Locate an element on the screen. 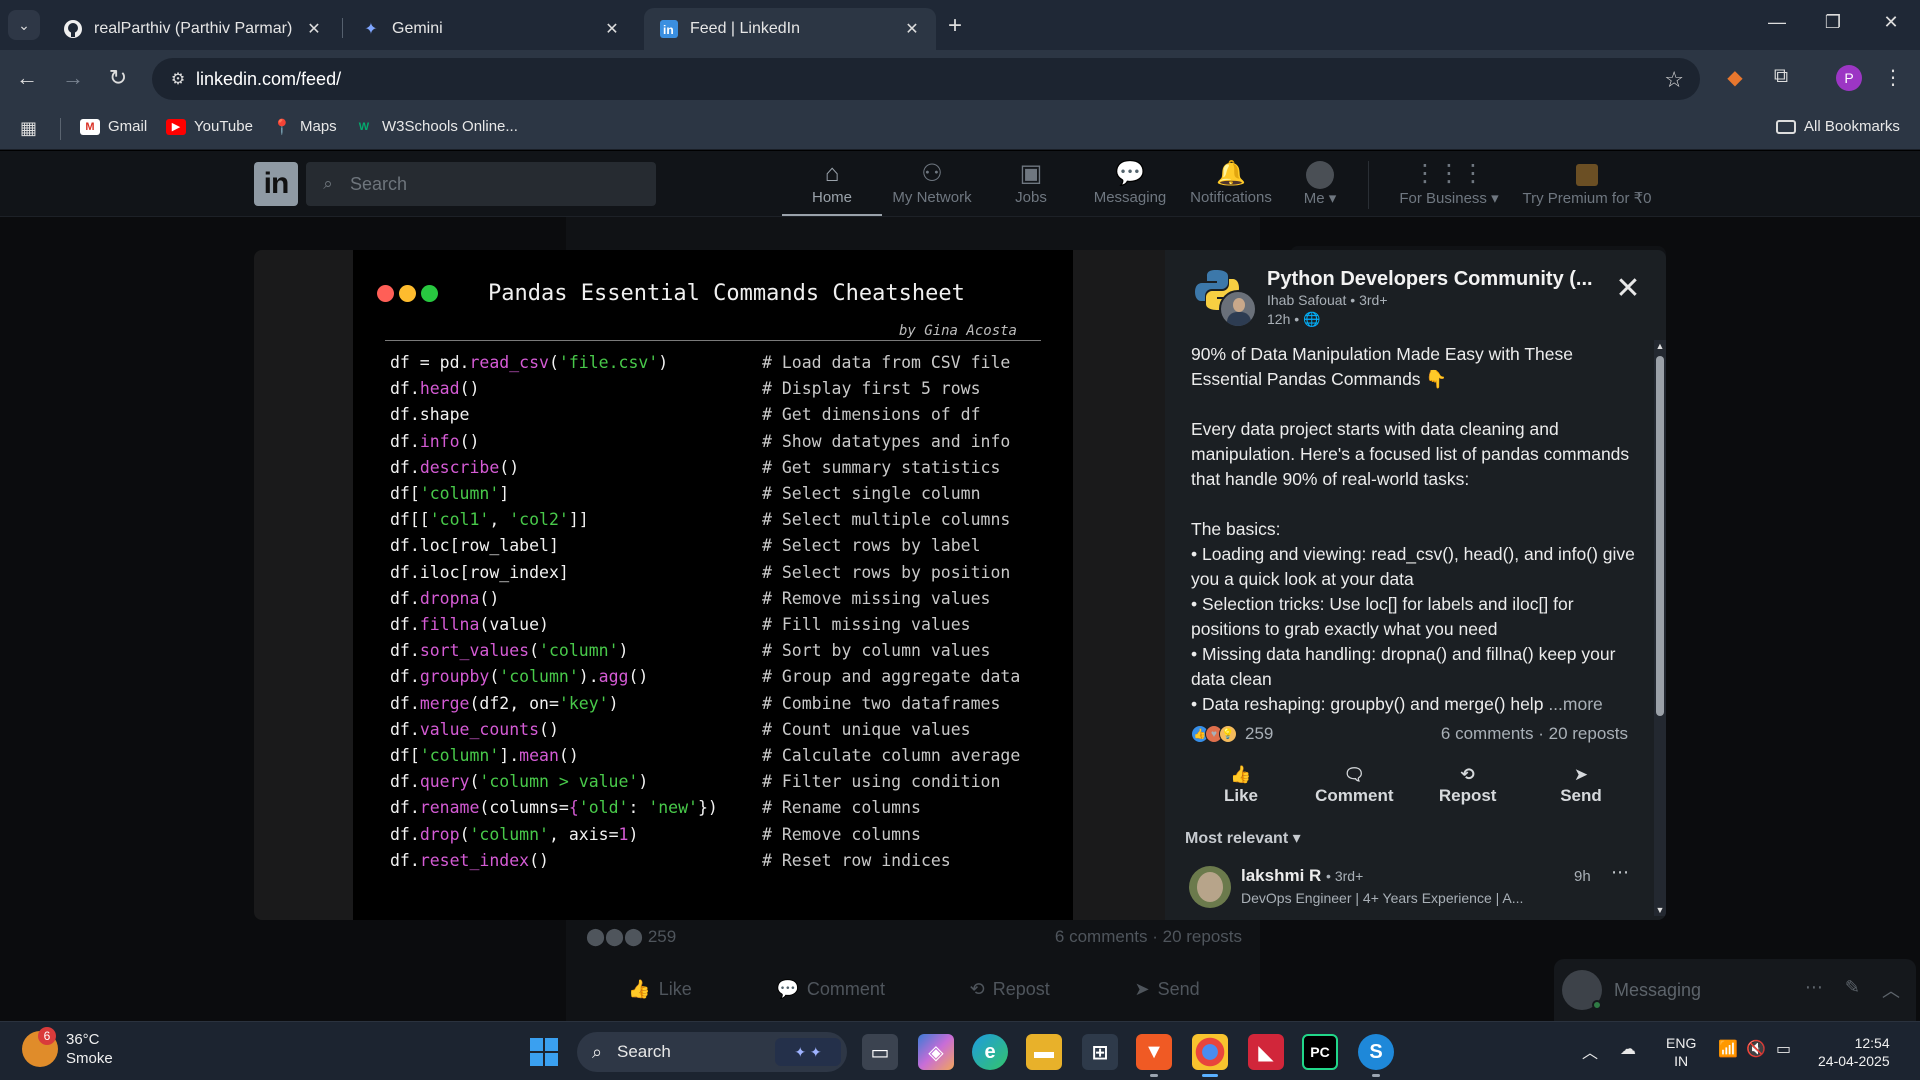 The width and height of the screenshot is (1920, 1080). chrome-icon is located at coordinates (1210, 1055).